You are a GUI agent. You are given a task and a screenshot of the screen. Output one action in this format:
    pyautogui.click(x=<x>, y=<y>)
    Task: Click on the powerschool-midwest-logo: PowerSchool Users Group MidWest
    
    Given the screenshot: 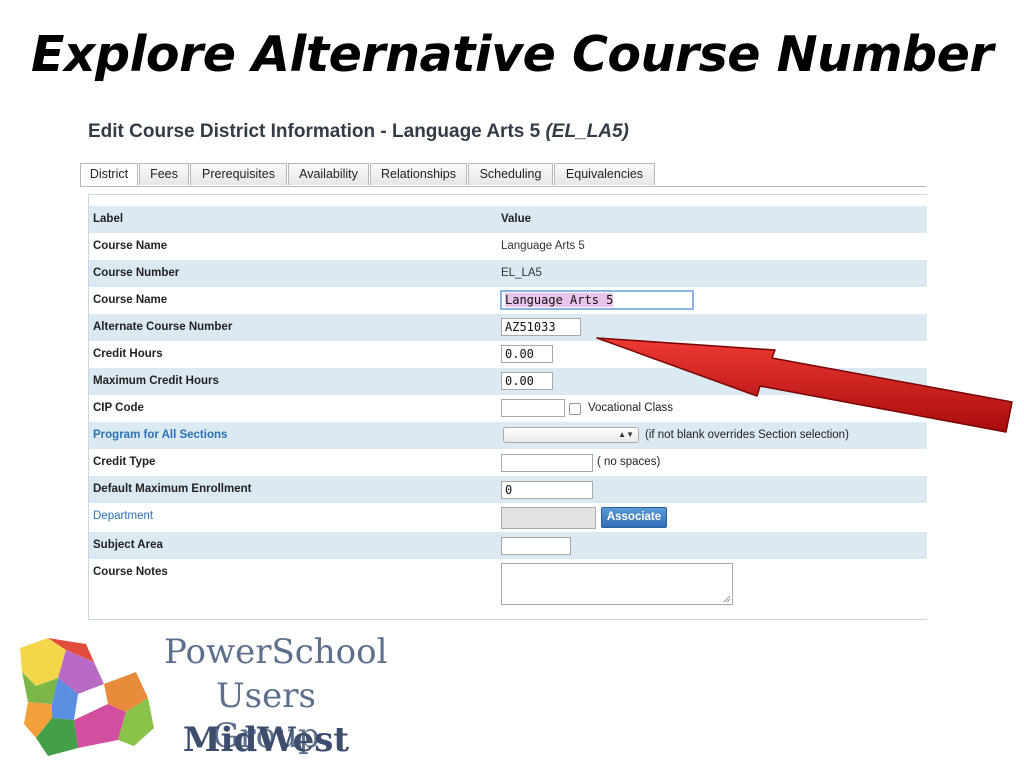 What is the action you would take?
    pyautogui.click(x=198, y=697)
    